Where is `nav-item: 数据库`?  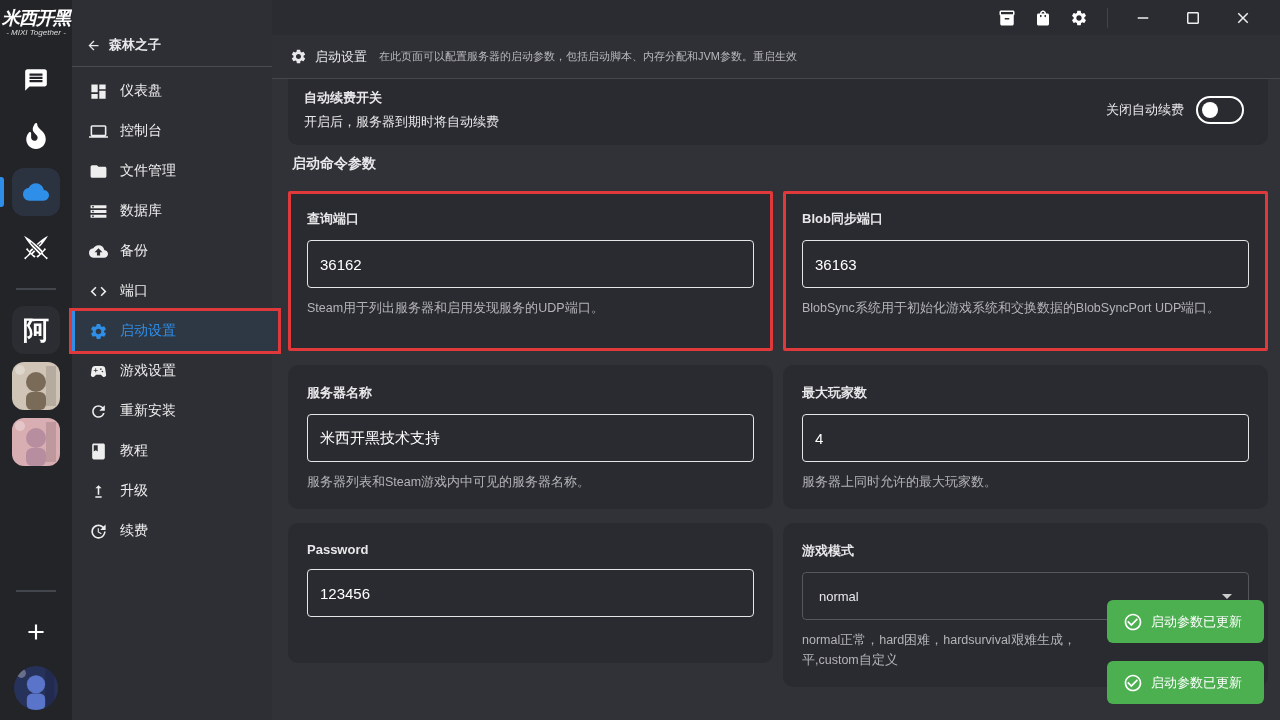
nav-item: 数据库 is located at coordinates (172, 211).